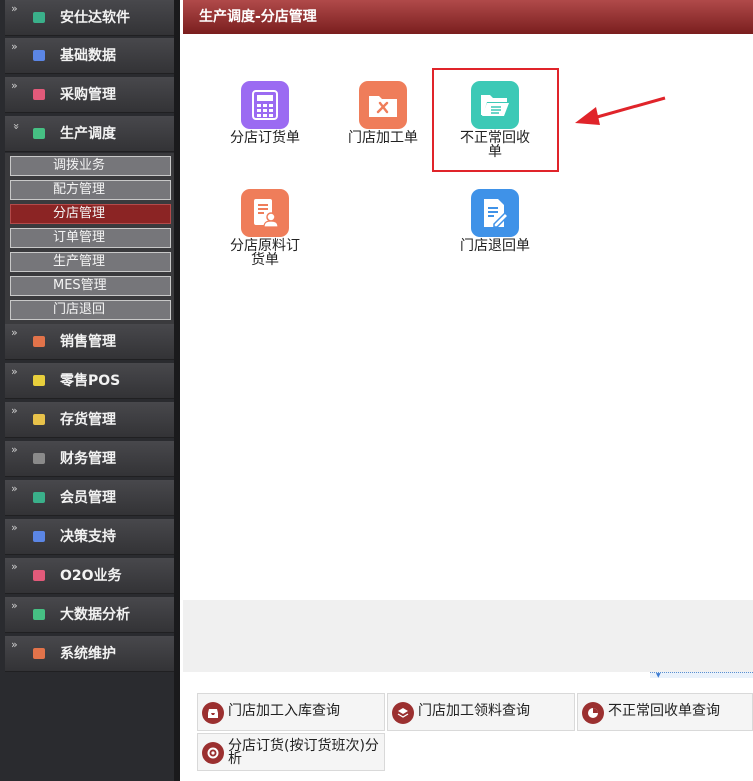 The width and height of the screenshot is (753, 781). I want to click on sidebar-item-label: 决策支持, so click(88, 537).